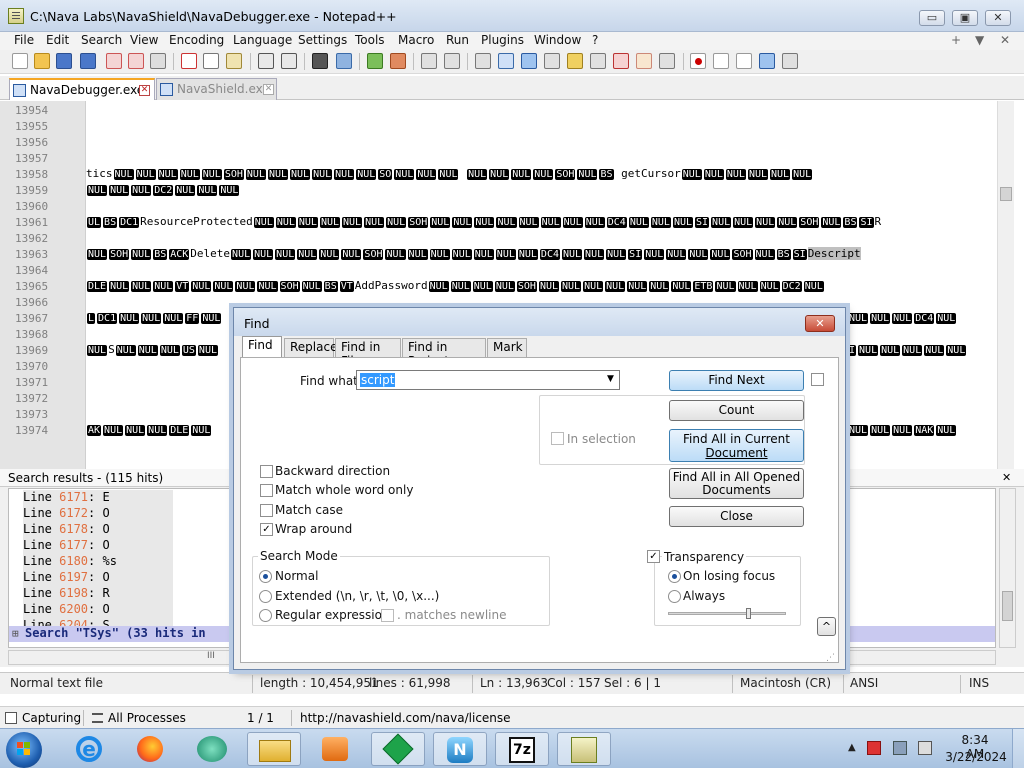 The image size is (1024, 768). Describe the element at coordinates (541, 189) in the screenshot. I see `code-line: NUL NUL NUL DC2 NUL NUL NUL` at that location.